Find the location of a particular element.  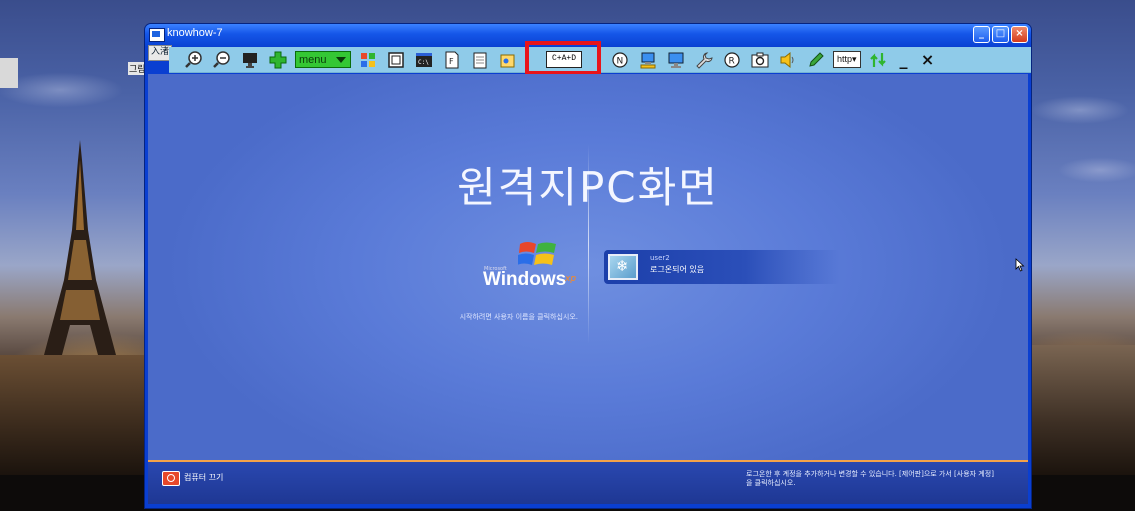

network-computer-icon is located at coordinates (648, 60).